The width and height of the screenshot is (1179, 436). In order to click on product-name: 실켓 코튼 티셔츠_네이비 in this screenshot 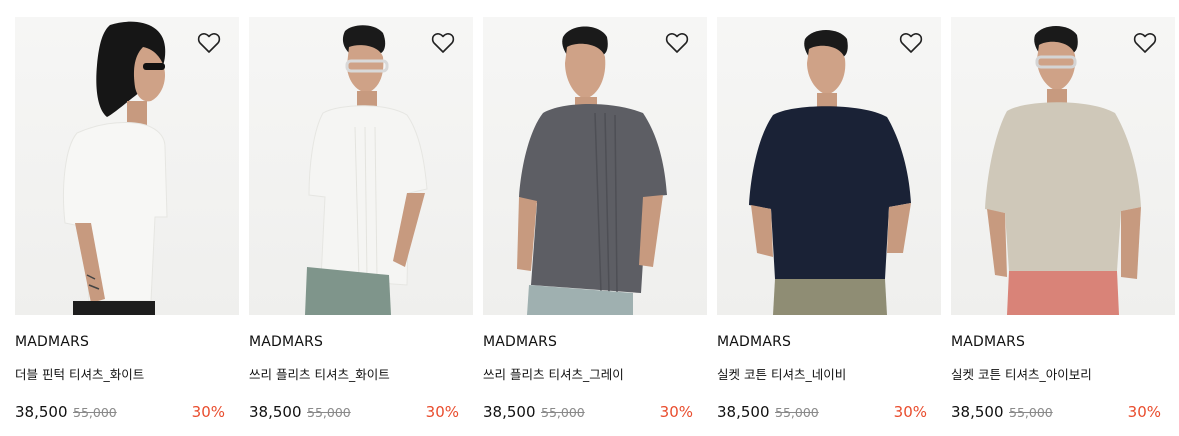, I will do `click(781, 373)`.